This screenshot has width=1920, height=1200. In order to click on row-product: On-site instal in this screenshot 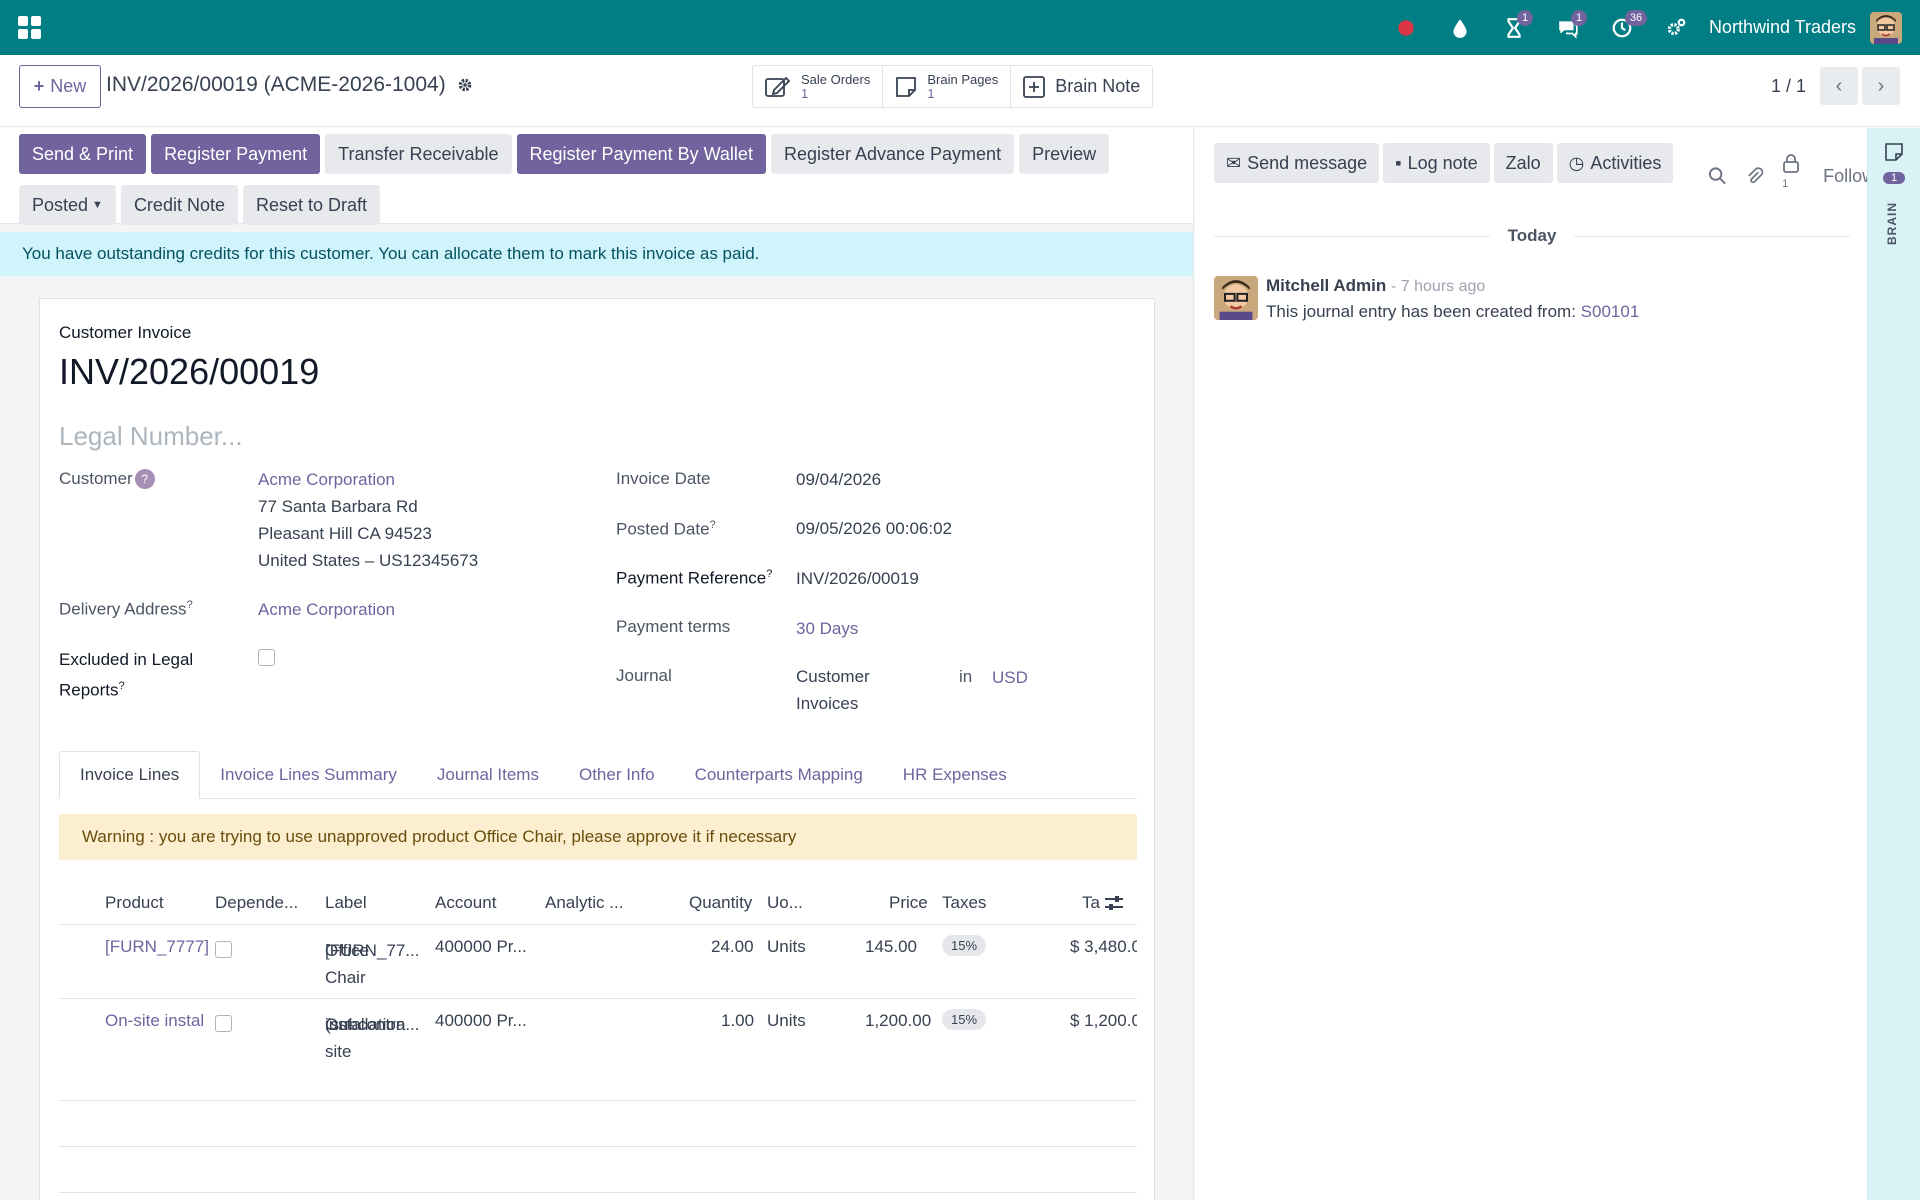, I will do `click(154, 1021)`.